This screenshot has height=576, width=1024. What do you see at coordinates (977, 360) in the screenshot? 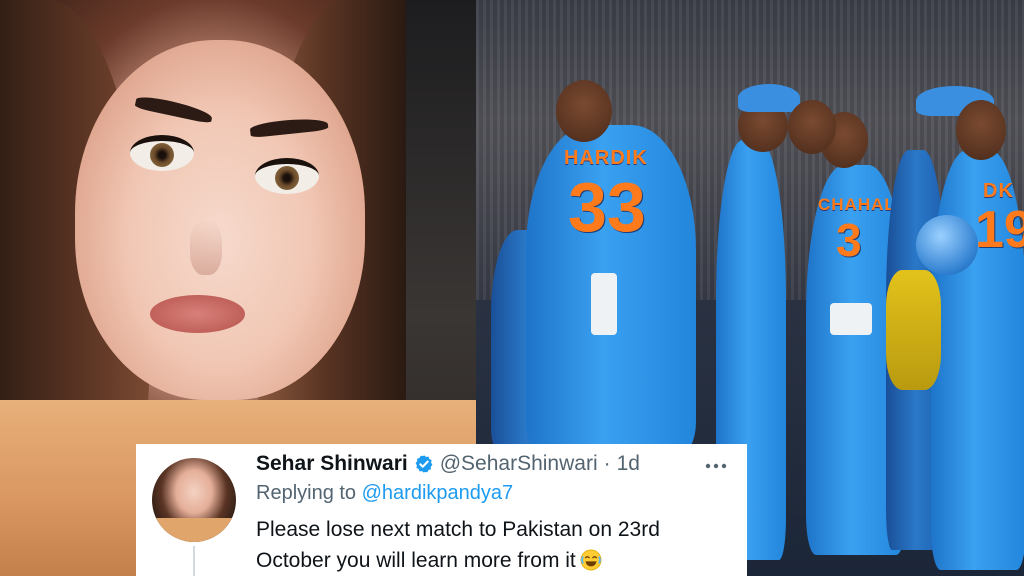
I see `player-dk: DK 19` at bounding box center [977, 360].